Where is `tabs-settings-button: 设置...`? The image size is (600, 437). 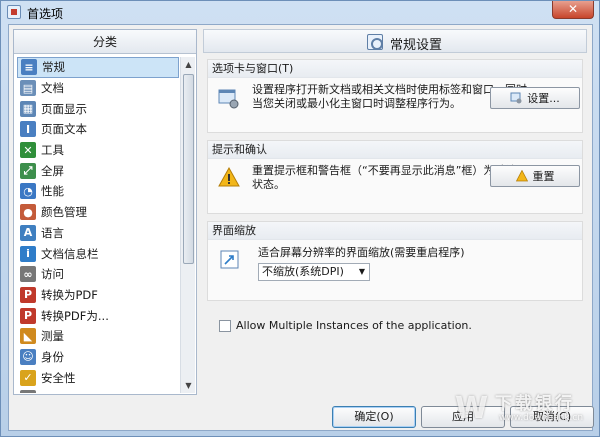
tabs-settings-button: 设置... is located at coordinates (535, 98).